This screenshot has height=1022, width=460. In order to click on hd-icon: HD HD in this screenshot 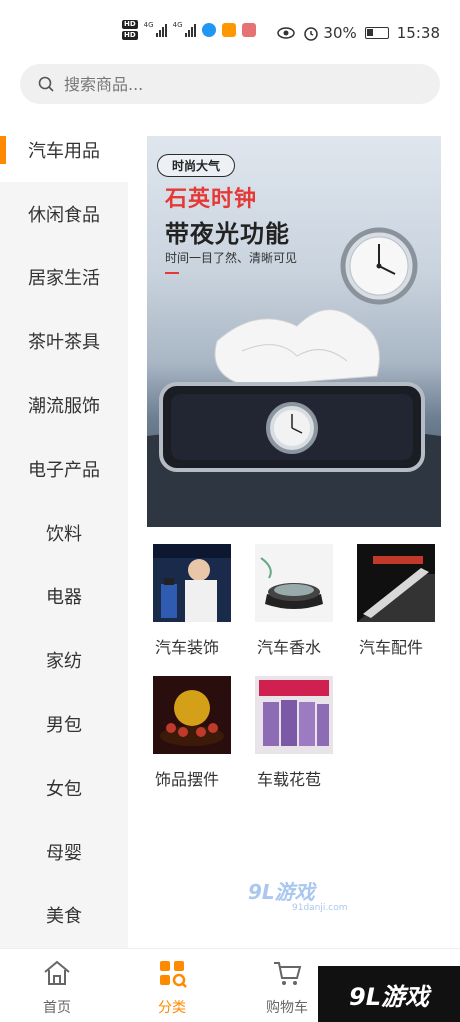, I will do `click(130, 30)`.